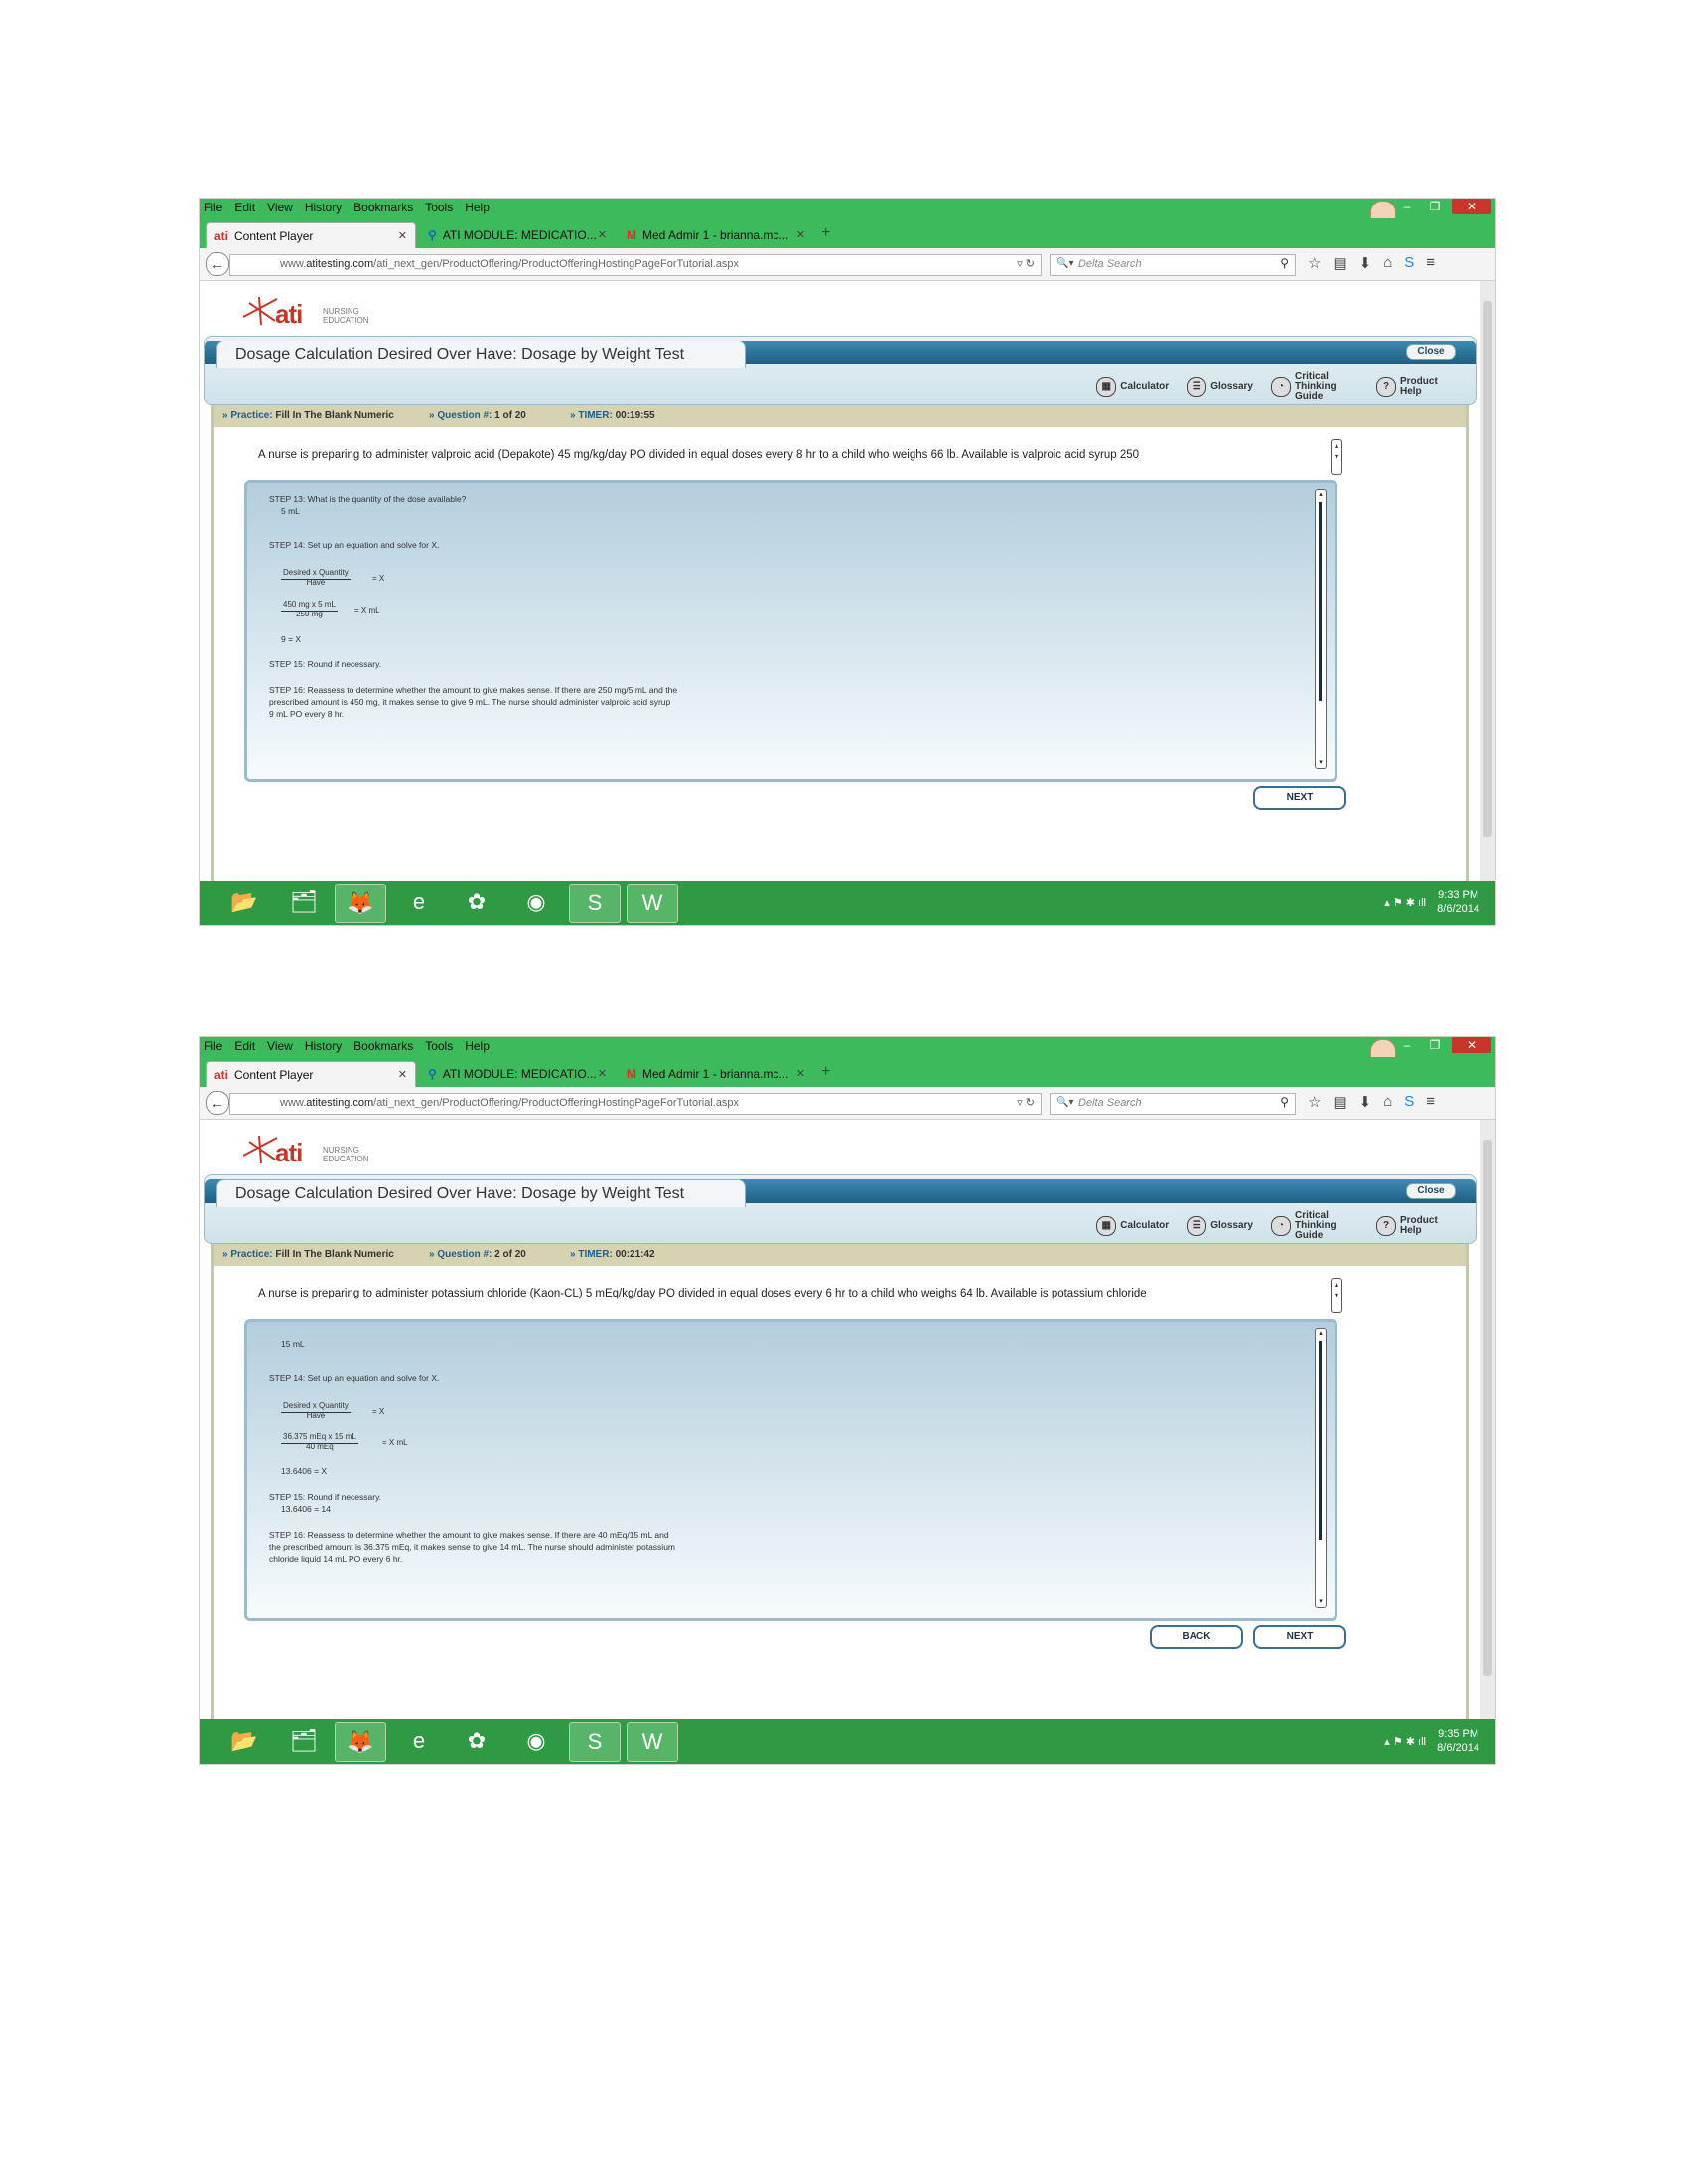  What do you see at coordinates (1458, 902) in the screenshot?
I see `clock: 9:33 PM 8/6/2014` at bounding box center [1458, 902].